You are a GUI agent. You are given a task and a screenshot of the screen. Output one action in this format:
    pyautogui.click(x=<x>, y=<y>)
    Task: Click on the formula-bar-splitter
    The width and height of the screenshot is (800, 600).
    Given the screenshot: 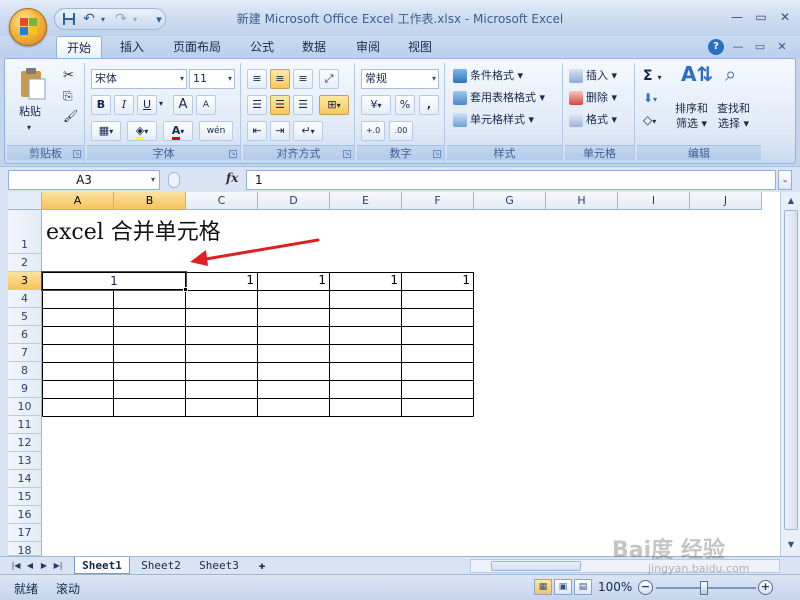 What is the action you would take?
    pyautogui.click(x=174, y=180)
    